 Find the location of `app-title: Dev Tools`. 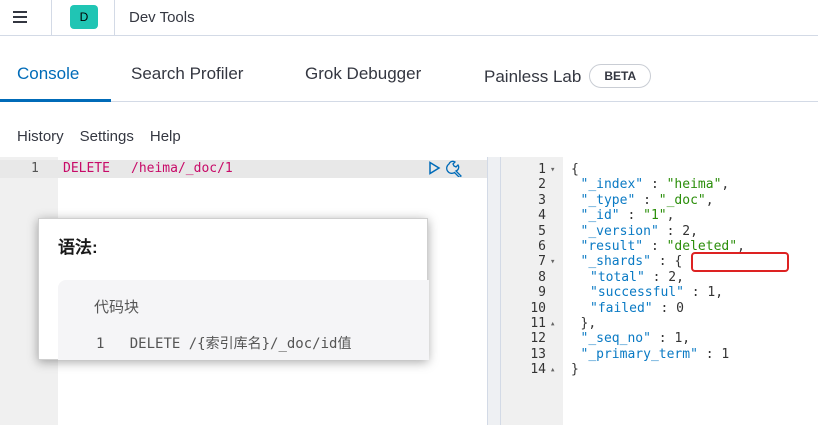

app-title: Dev Tools is located at coordinates (162, 17).